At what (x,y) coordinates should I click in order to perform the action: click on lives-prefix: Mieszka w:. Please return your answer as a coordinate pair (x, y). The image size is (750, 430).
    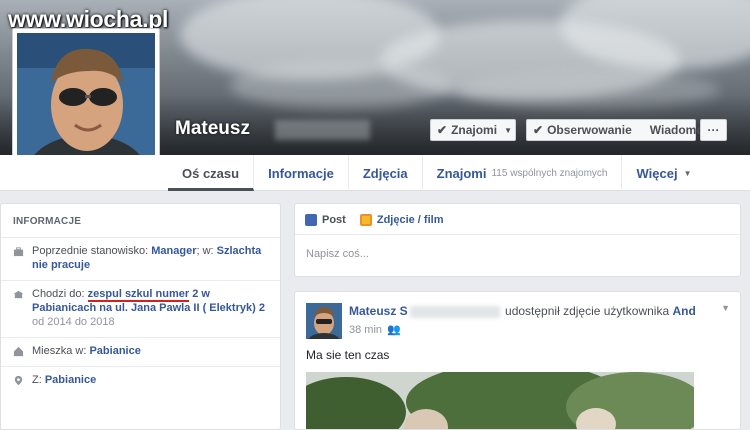
    Looking at the image, I should click on (61, 351).